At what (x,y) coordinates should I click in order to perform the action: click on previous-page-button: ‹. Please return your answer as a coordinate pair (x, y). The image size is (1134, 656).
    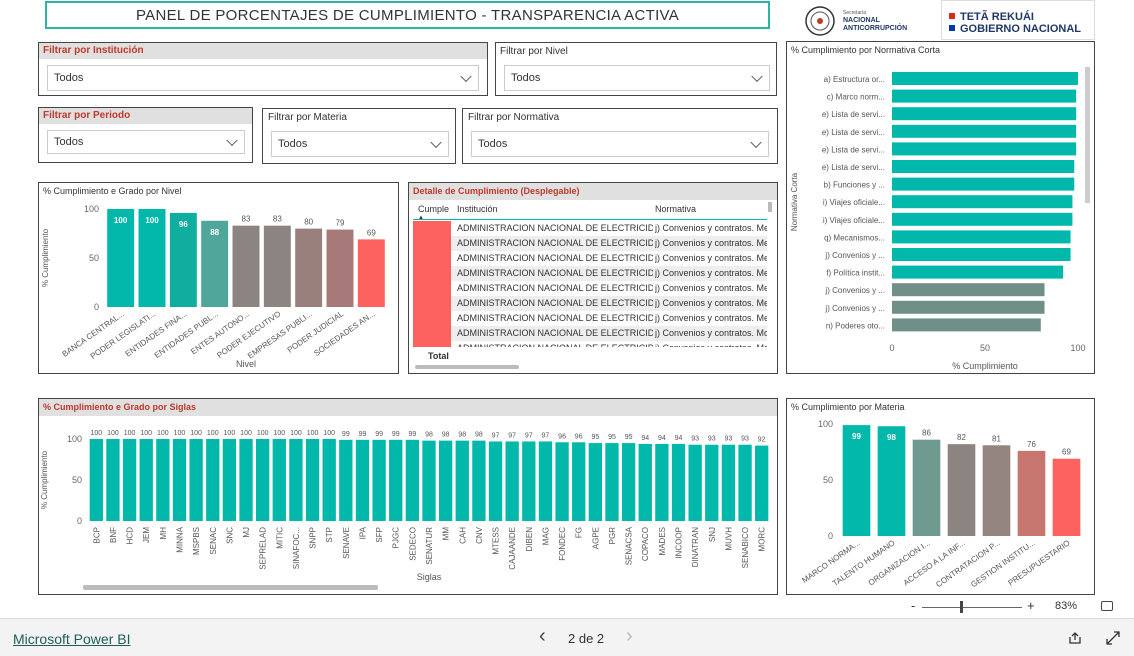
    Looking at the image, I should click on (542, 636).